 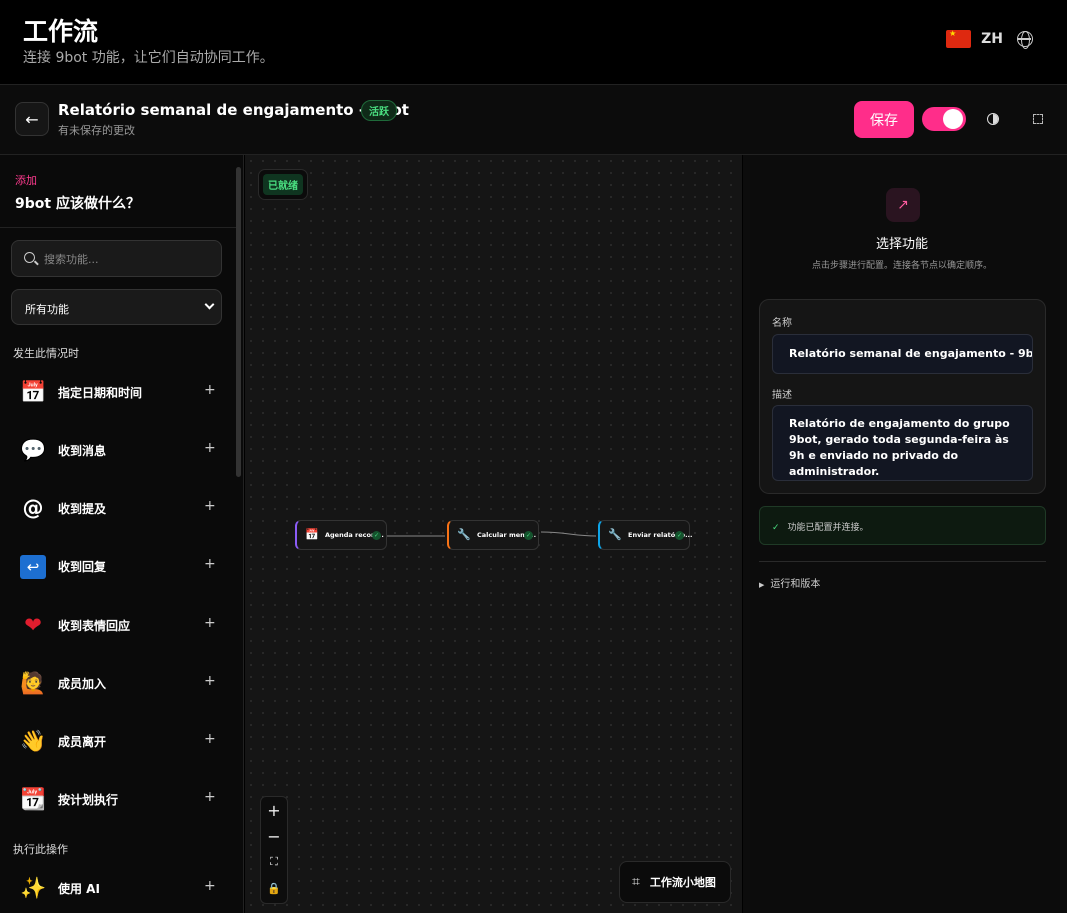 What do you see at coordinates (82, 567) in the screenshot?
I see `sidebar-item-label: 收到回复` at bounding box center [82, 567].